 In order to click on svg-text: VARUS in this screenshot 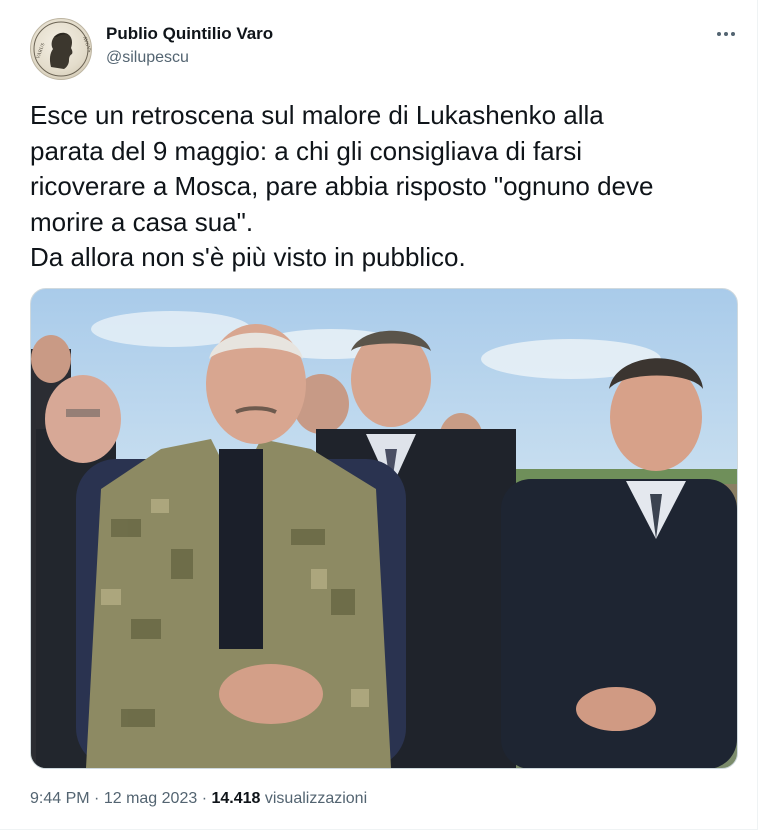, I will do `click(41, 50)`.